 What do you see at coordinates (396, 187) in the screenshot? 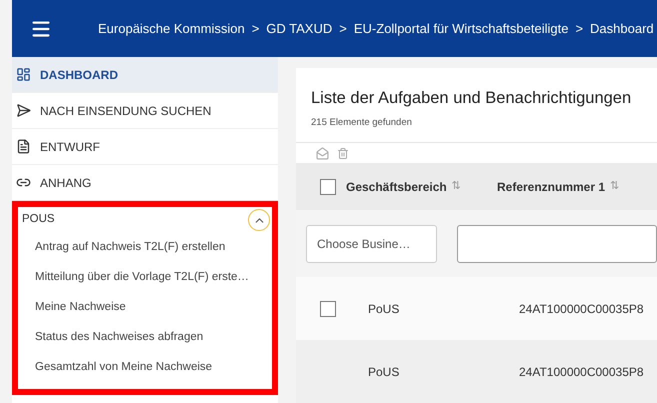
I see `column-header: Geschäftsbereich` at bounding box center [396, 187].